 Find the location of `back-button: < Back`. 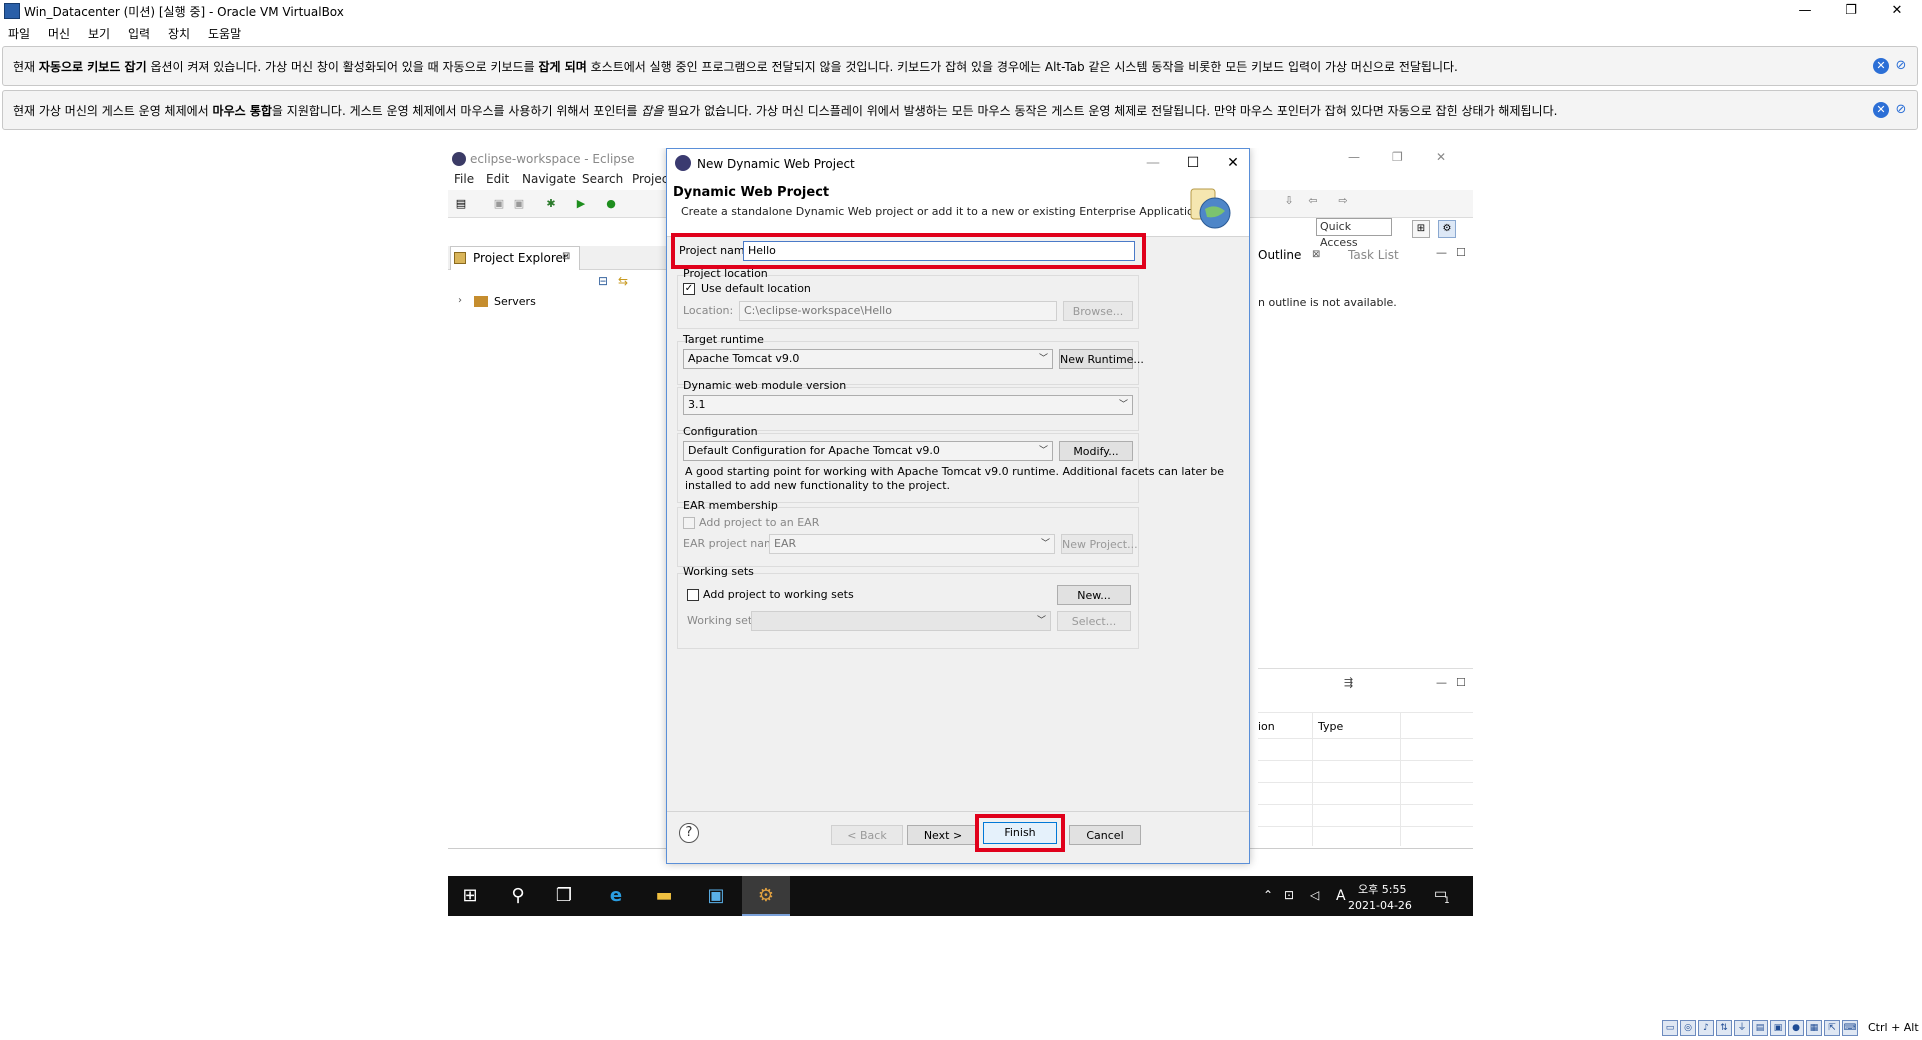

back-button: < Back is located at coordinates (867, 835).